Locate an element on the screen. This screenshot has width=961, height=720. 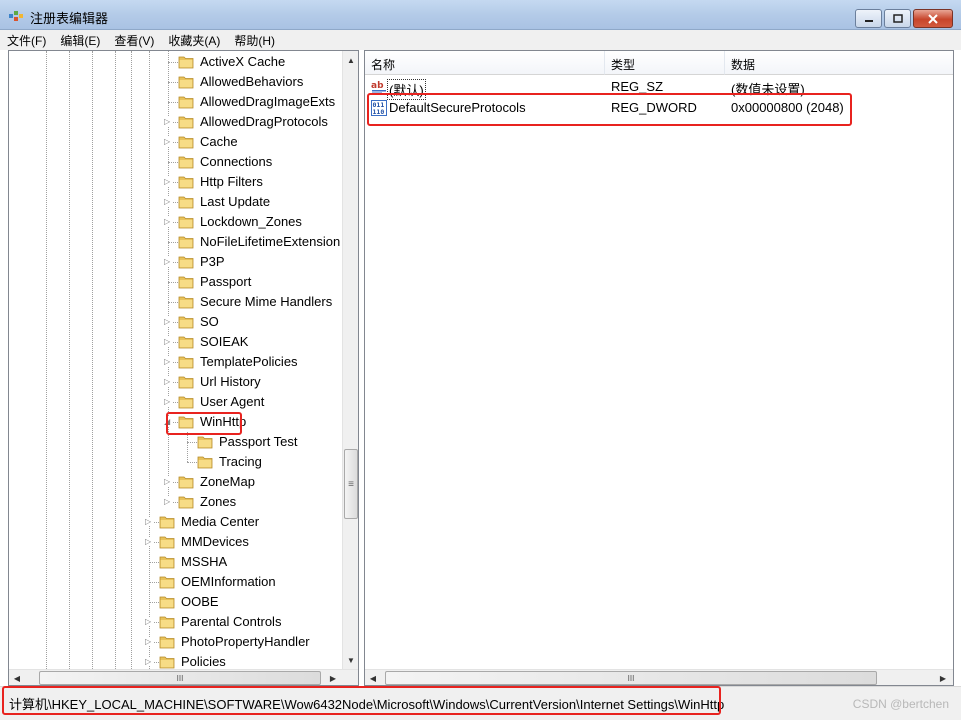
tree-node: ▷ SO is located at coordinates (175, 322).